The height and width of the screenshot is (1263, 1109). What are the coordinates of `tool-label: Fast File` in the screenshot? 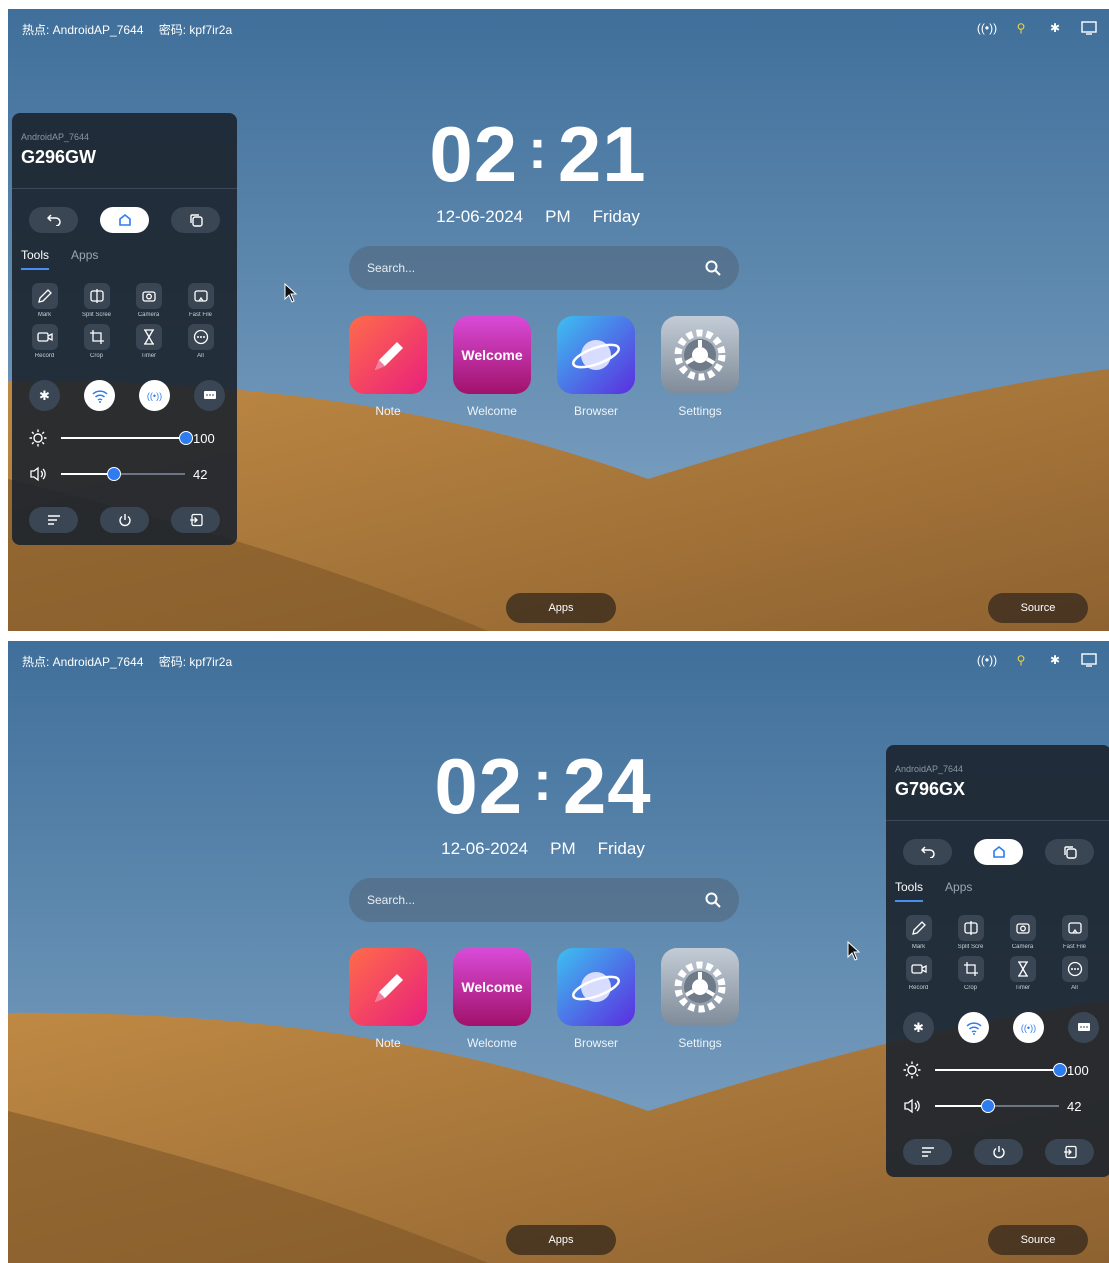 It's located at (200, 315).